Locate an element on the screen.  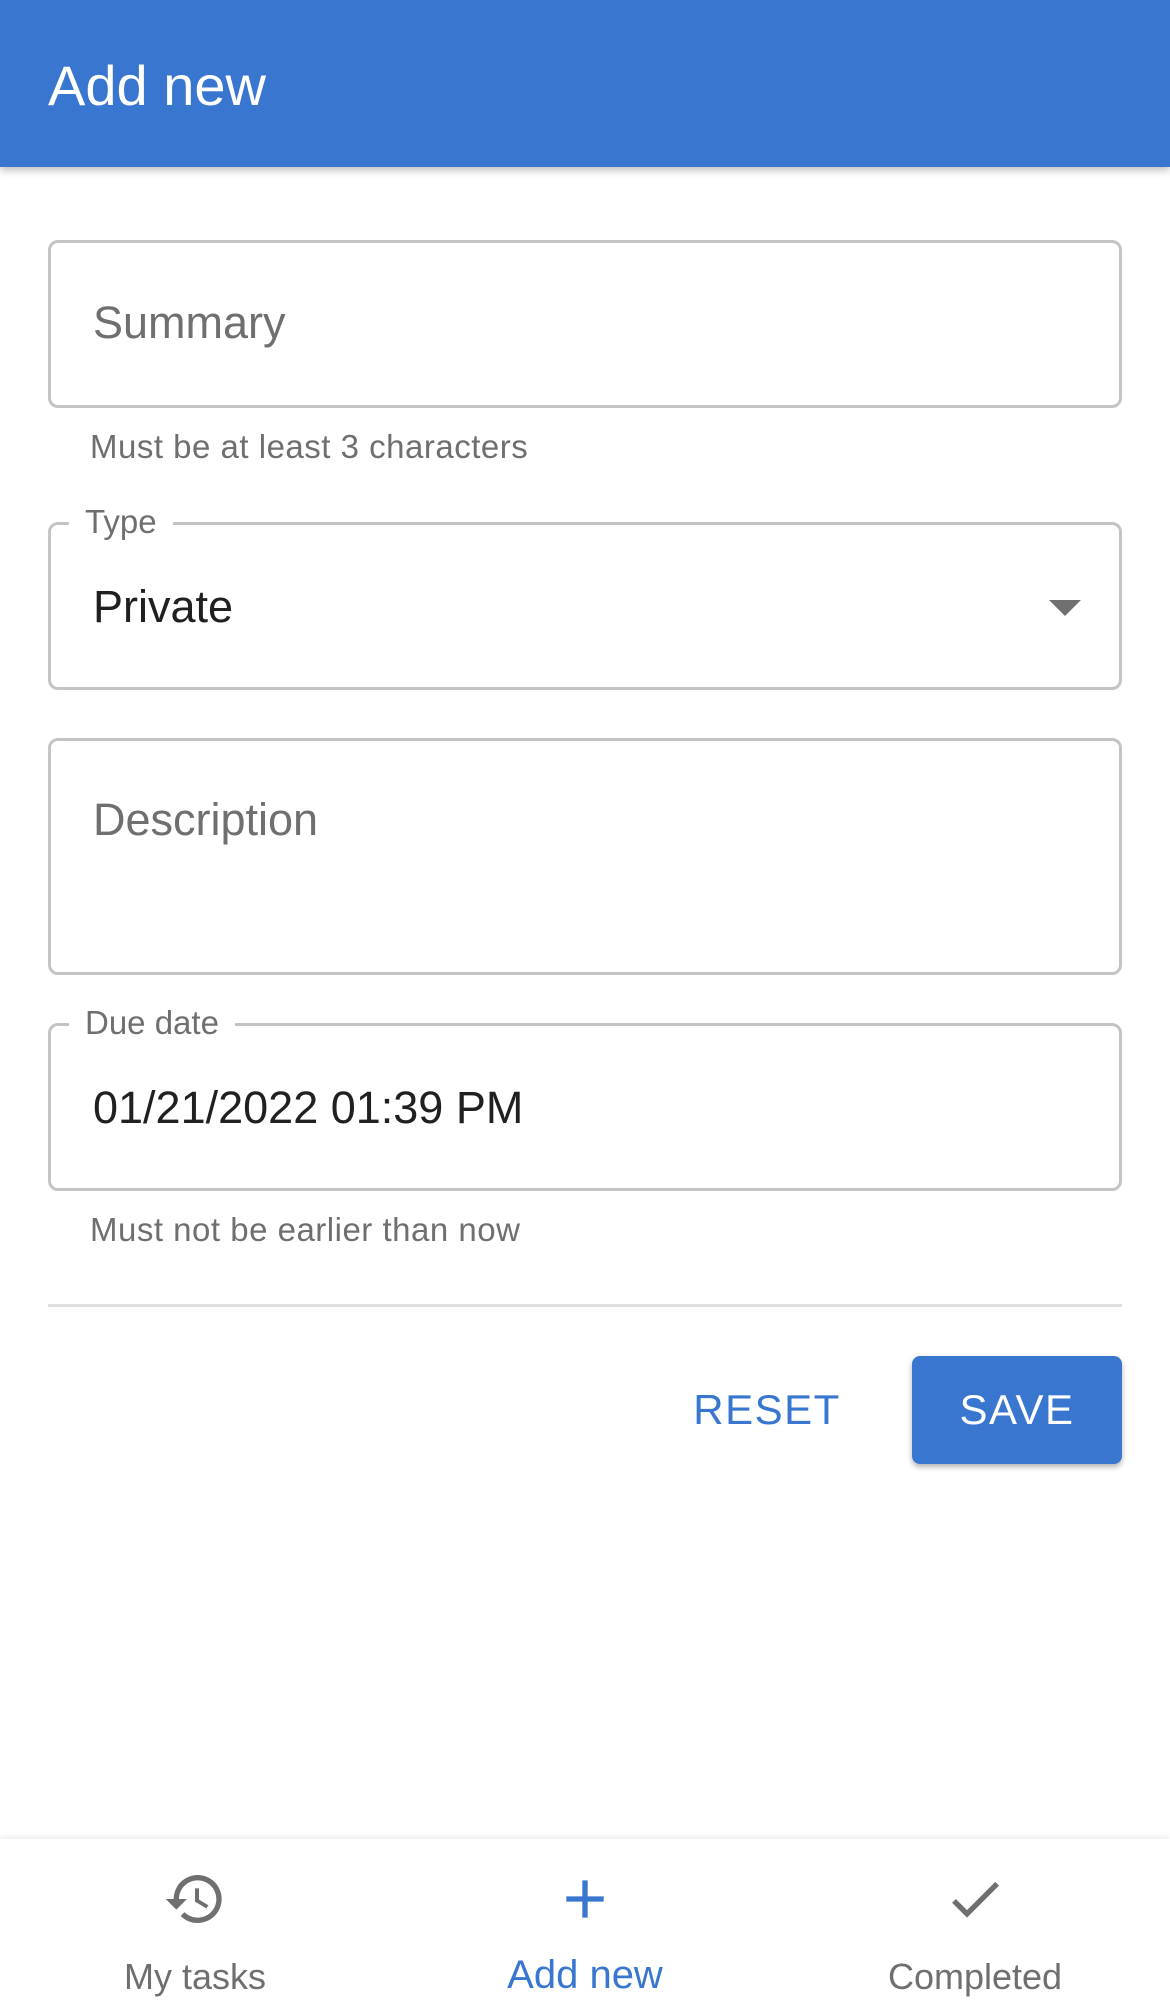
due-date-value: 01/21/2022 01:39 PM is located at coordinates (308, 1107).